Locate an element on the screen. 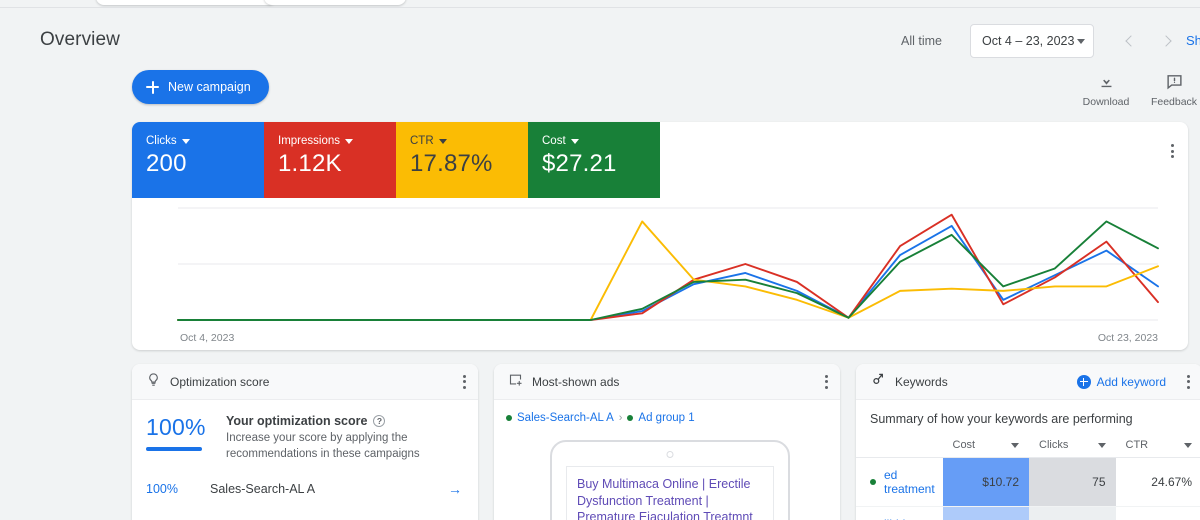  arrow-right-icon: → is located at coordinates (455, 489).